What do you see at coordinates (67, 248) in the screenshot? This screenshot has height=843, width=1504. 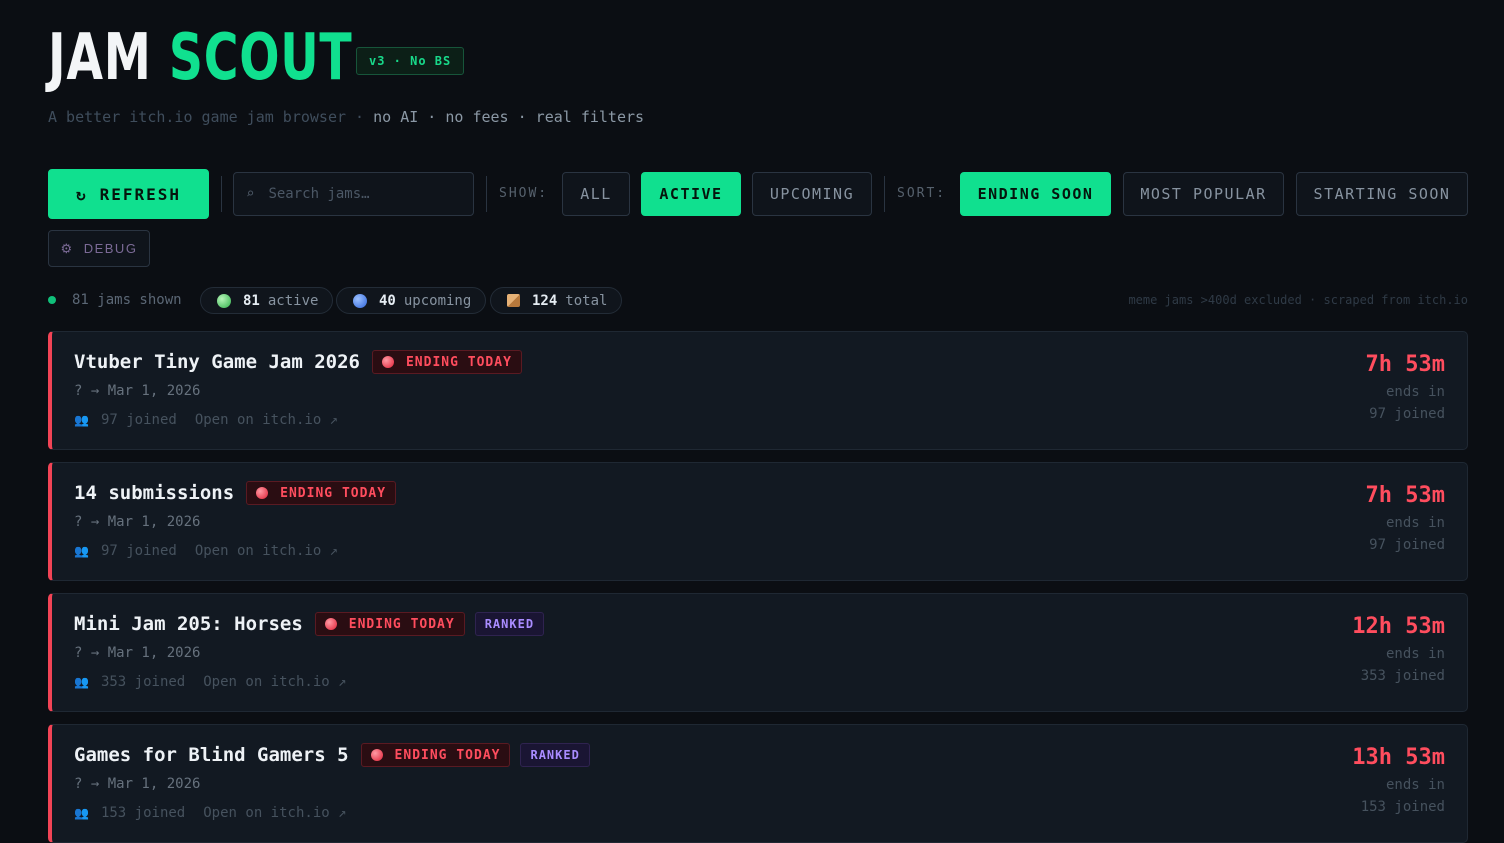 I see `gear-icon: ⚙` at bounding box center [67, 248].